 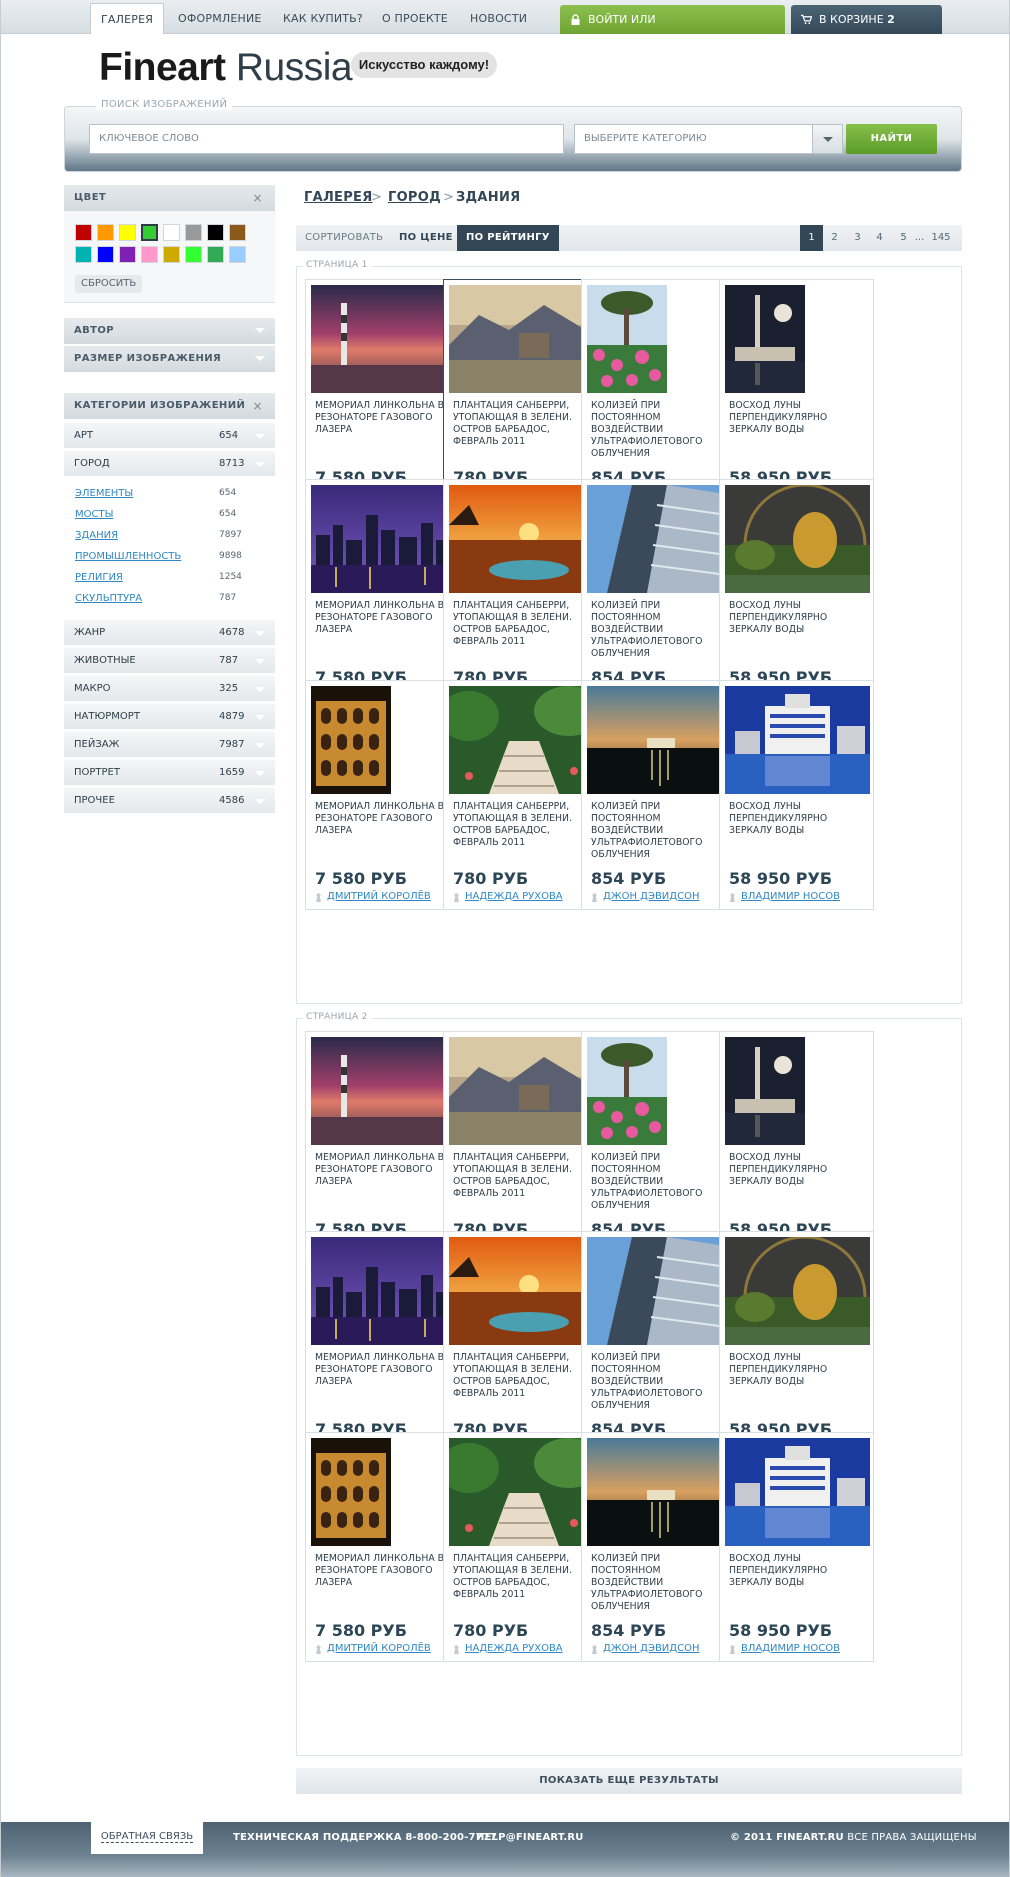 I want to click on category-select: ВЫБЕРИТЕ КАТЕГОРИЮ, so click(x=708, y=139).